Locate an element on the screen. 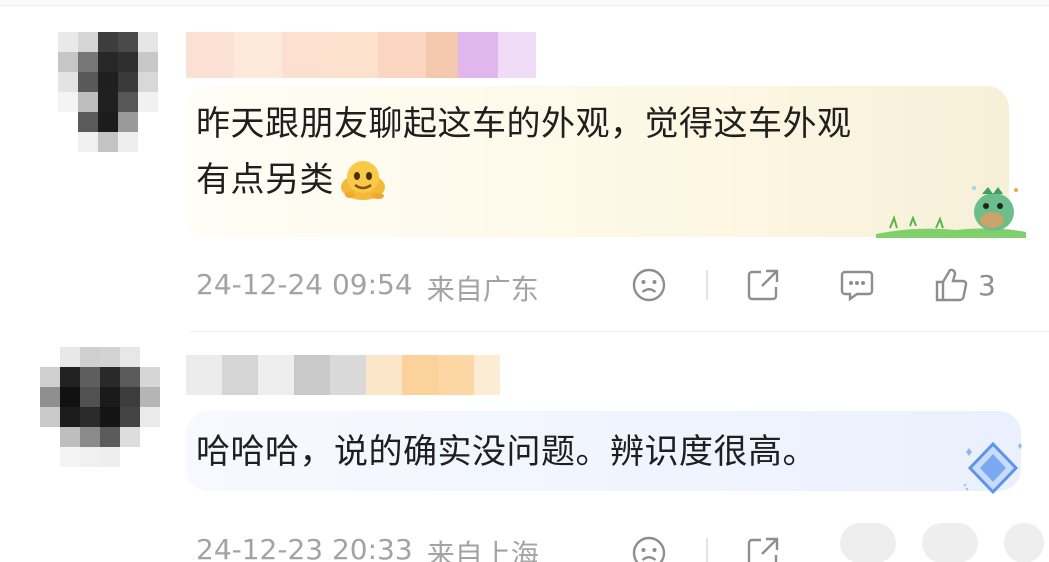 The height and width of the screenshot is (562, 1049). like-button: 3 is located at coordinates (964, 285).